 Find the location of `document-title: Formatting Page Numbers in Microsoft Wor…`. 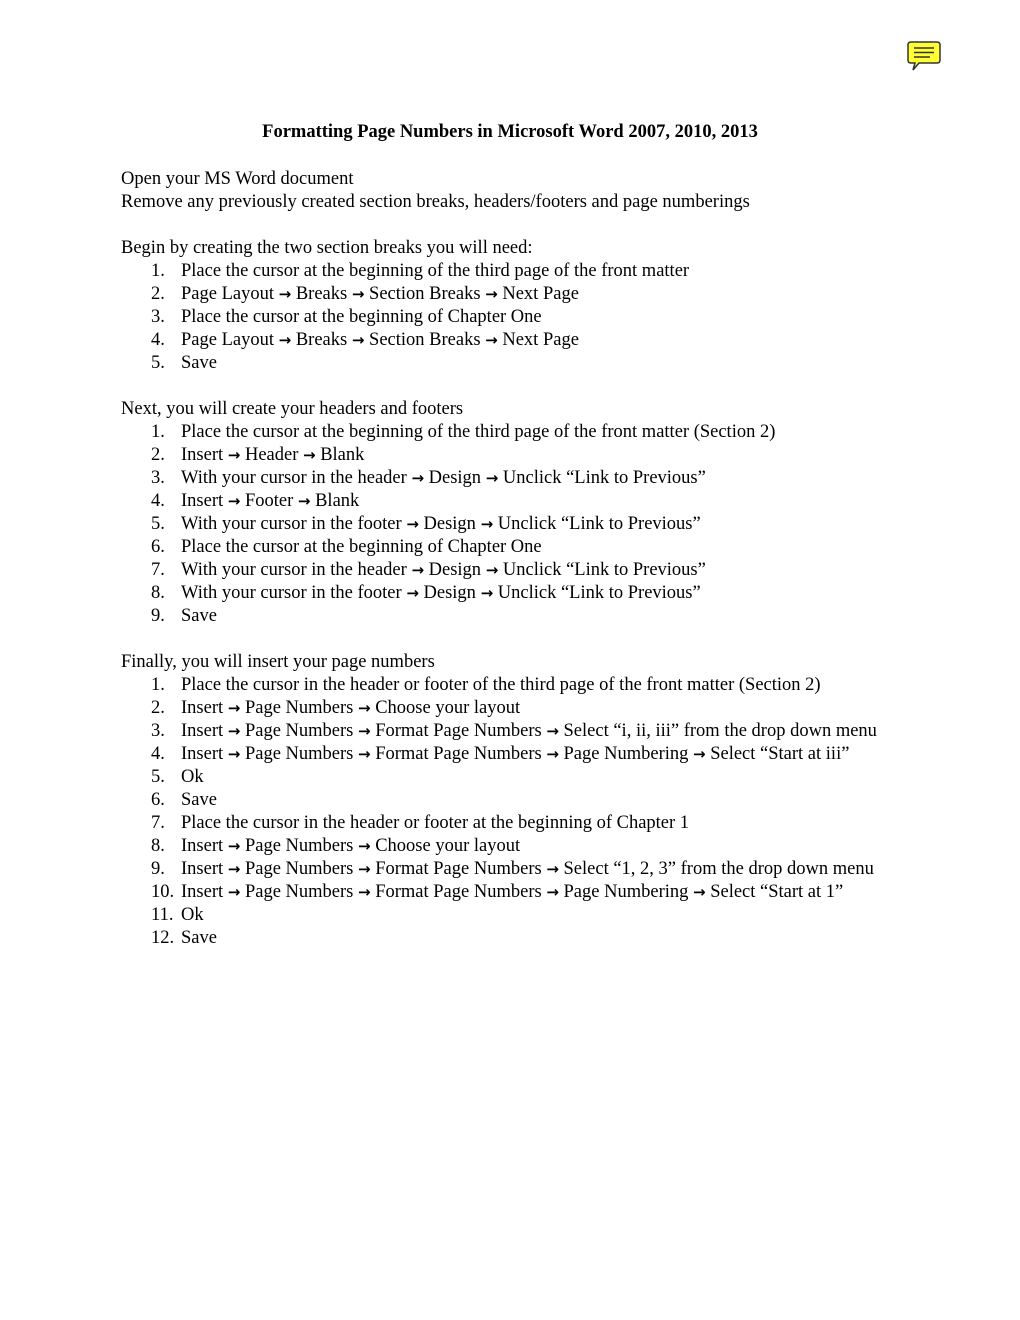

document-title: Formatting Page Numbers in Microsoft Wor… is located at coordinates (510, 132).